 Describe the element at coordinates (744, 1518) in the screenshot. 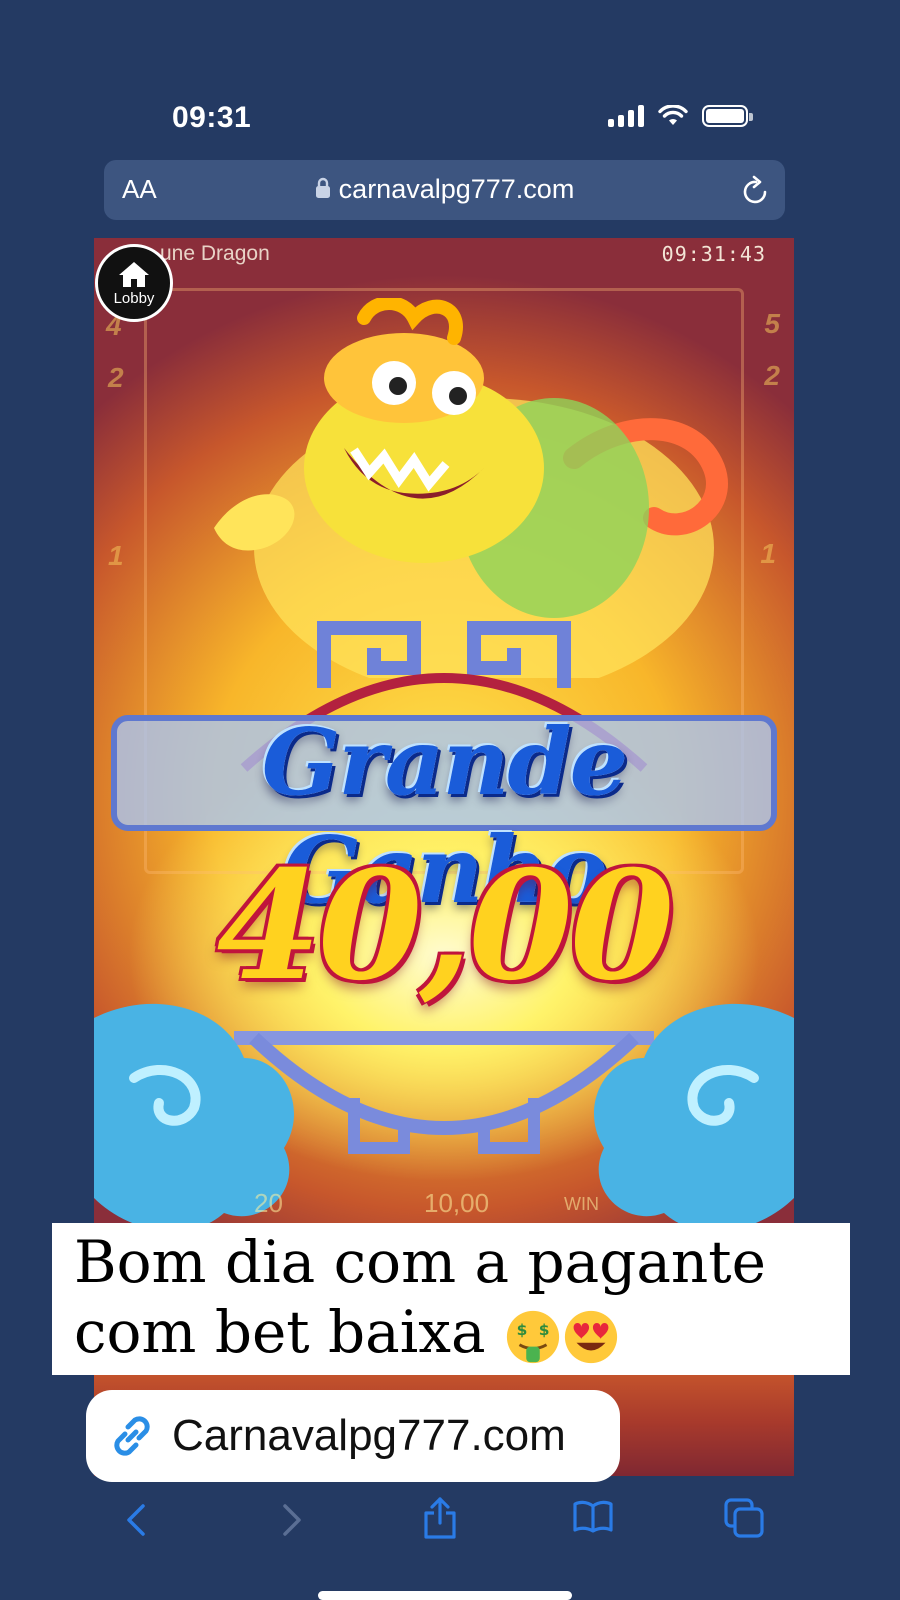

I see `tabs-icon` at that location.